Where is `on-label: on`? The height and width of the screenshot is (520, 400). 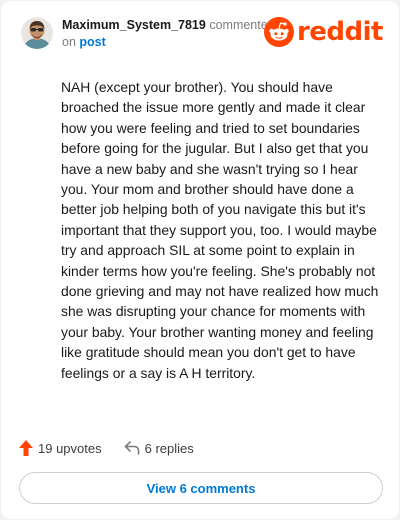 on-label: on is located at coordinates (69, 42).